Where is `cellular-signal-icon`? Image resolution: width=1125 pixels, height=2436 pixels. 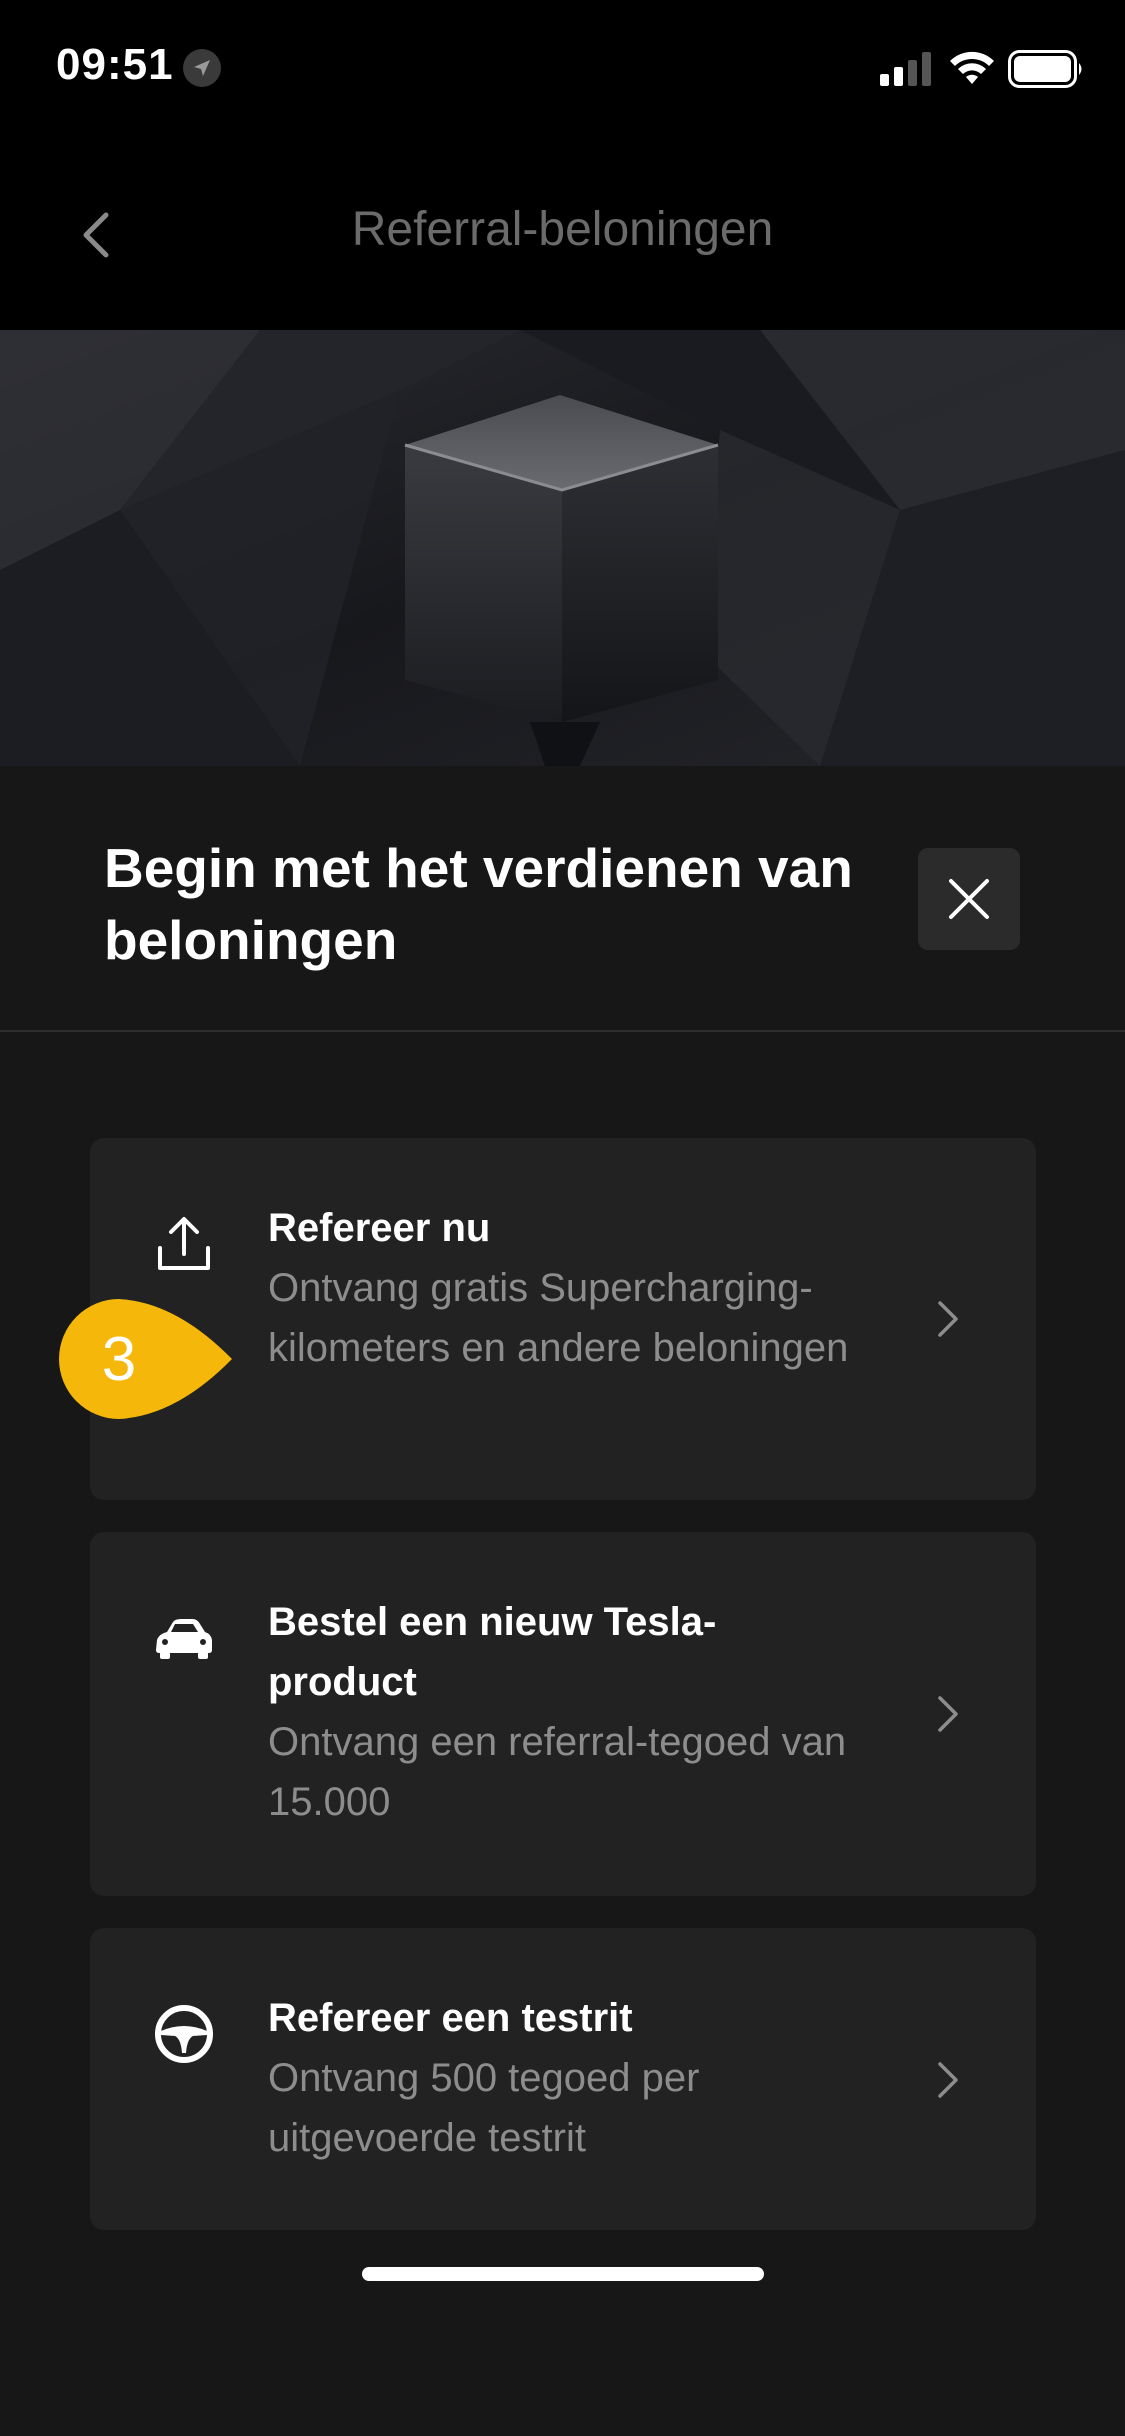 cellular-signal-icon is located at coordinates (905, 69).